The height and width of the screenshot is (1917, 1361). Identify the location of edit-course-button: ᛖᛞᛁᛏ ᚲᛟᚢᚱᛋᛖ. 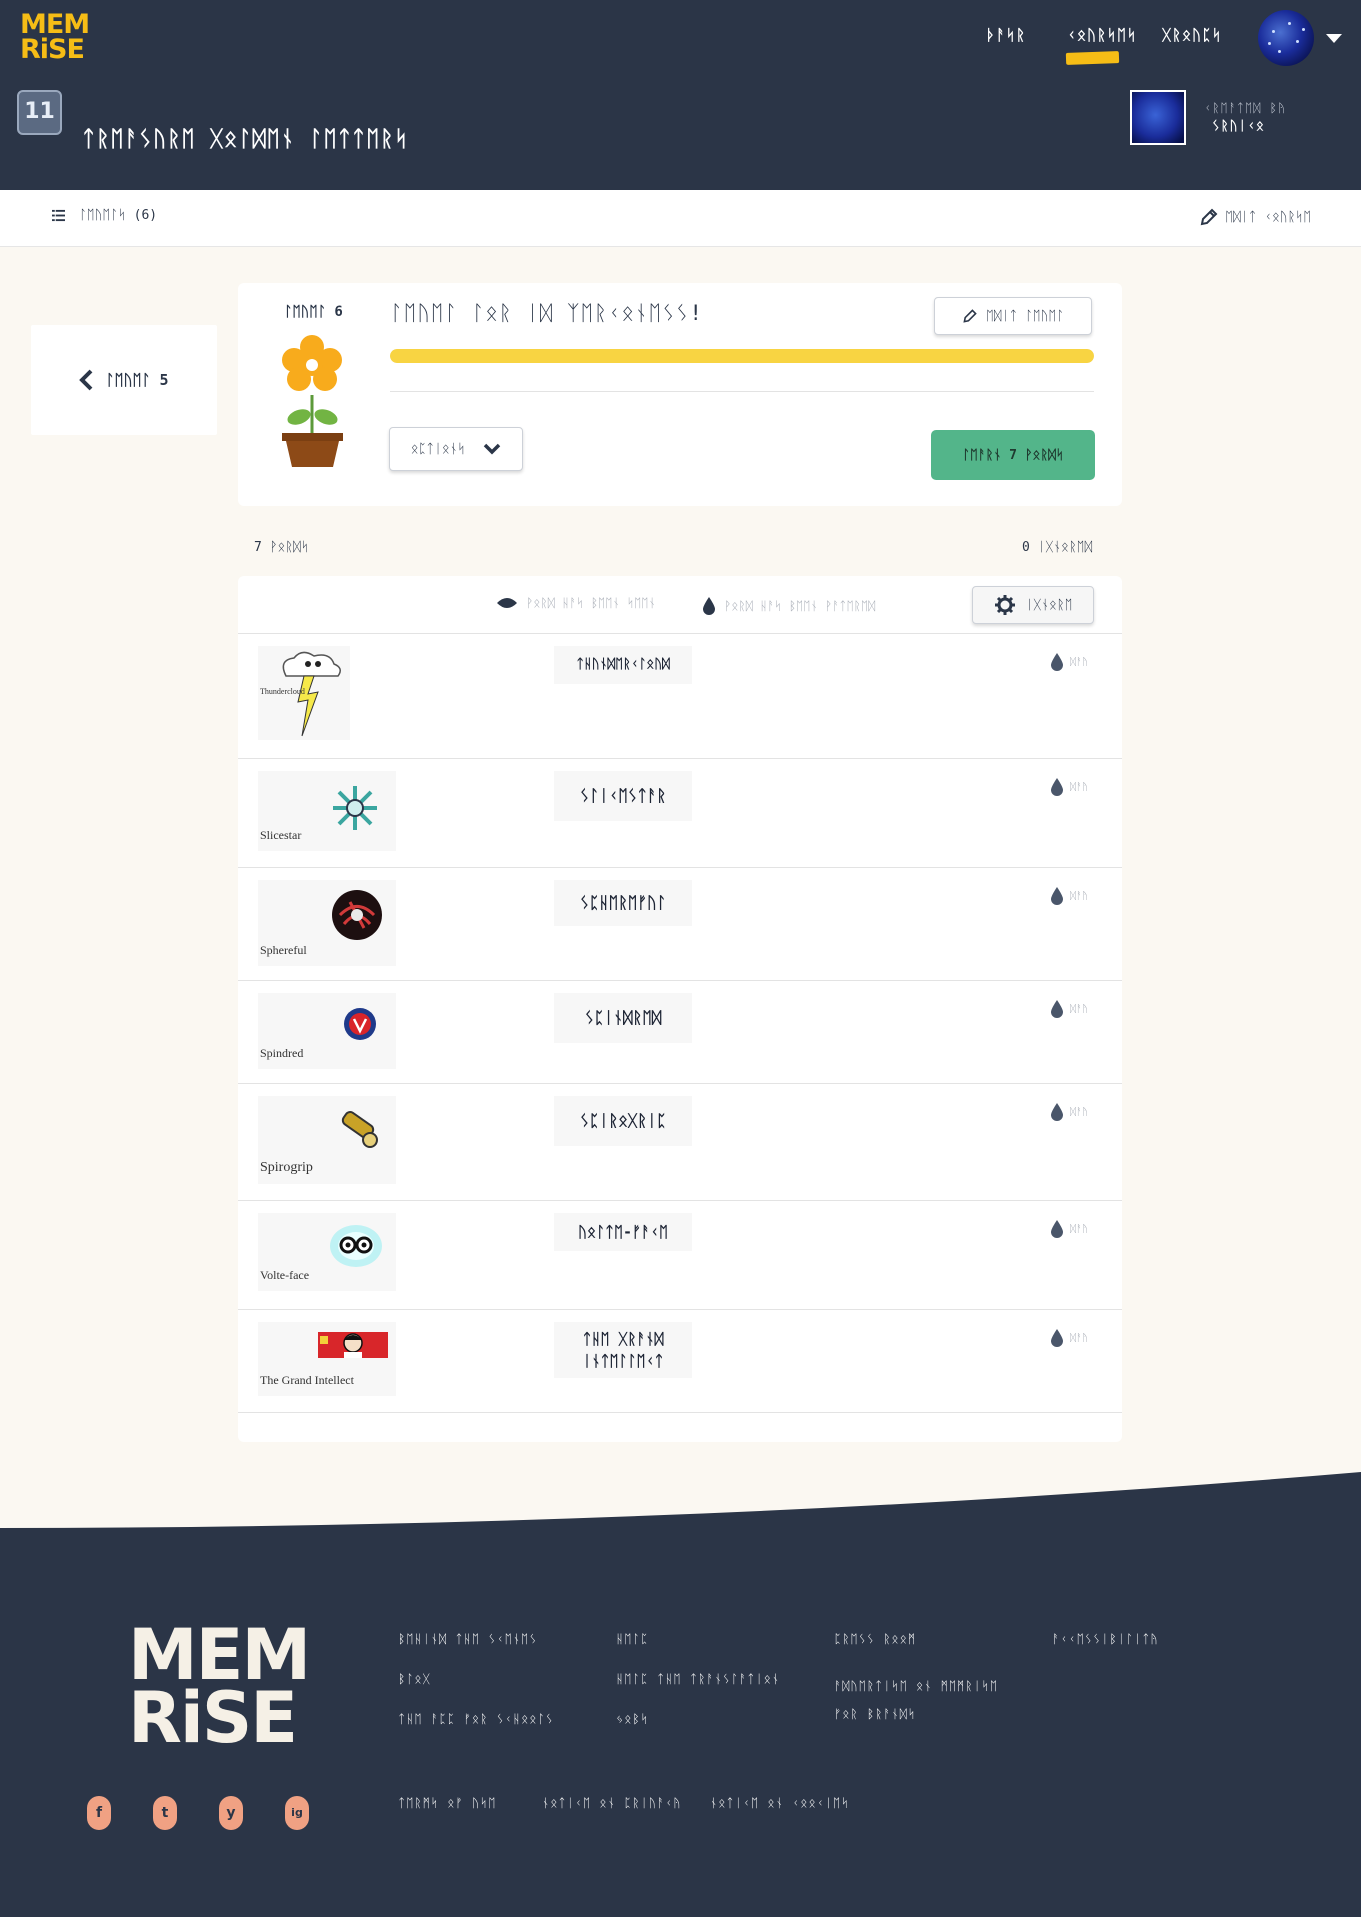
(1255, 217).